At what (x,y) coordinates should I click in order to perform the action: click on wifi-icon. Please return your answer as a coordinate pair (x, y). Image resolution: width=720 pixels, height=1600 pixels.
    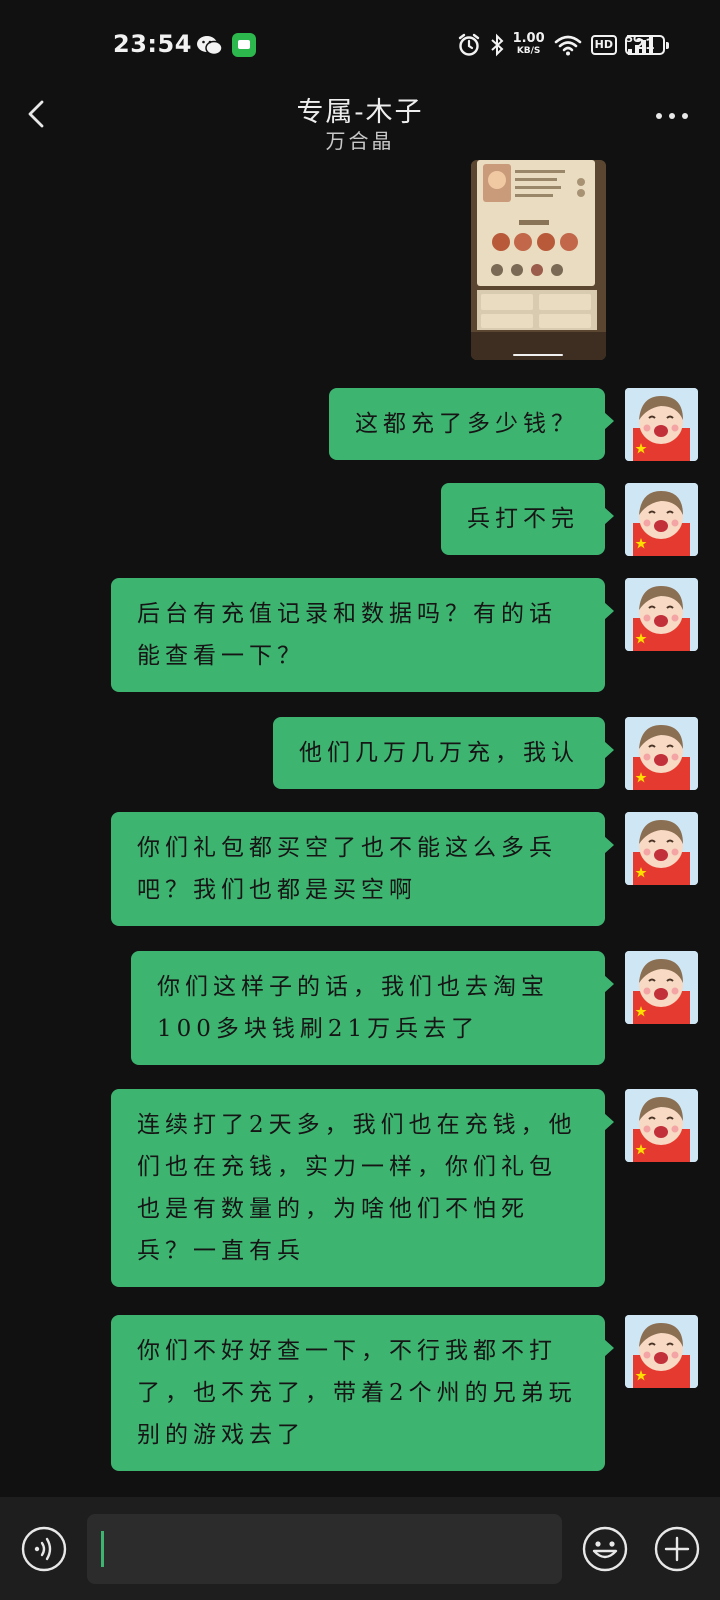
    Looking at the image, I should click on (567, 45).